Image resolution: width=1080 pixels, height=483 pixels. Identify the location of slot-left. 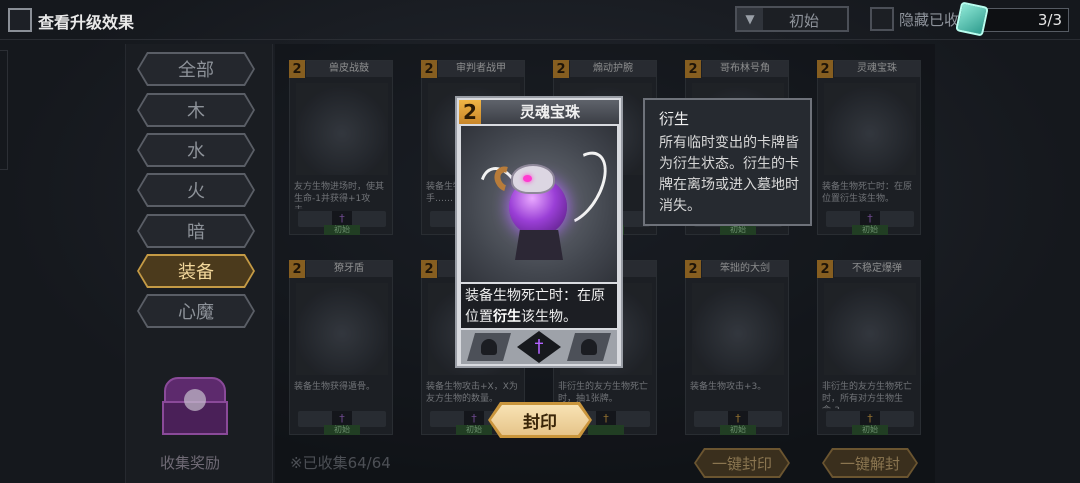
(489, 347).